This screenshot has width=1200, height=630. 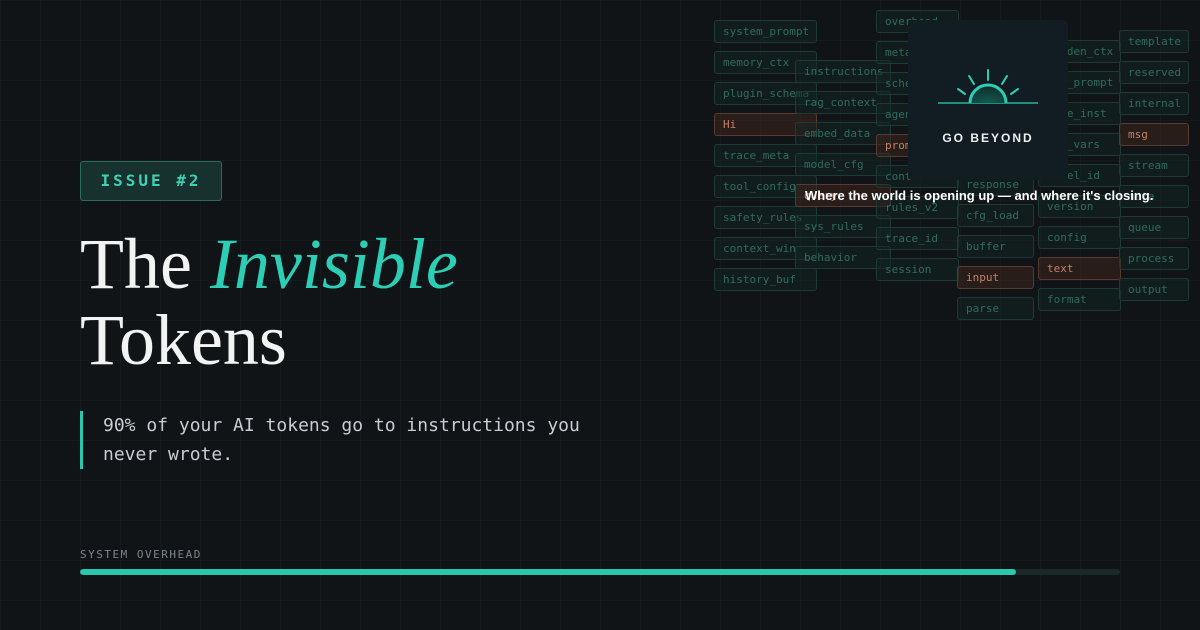 I want to click on token-chip: history_buf, so click(x=765, y=279).